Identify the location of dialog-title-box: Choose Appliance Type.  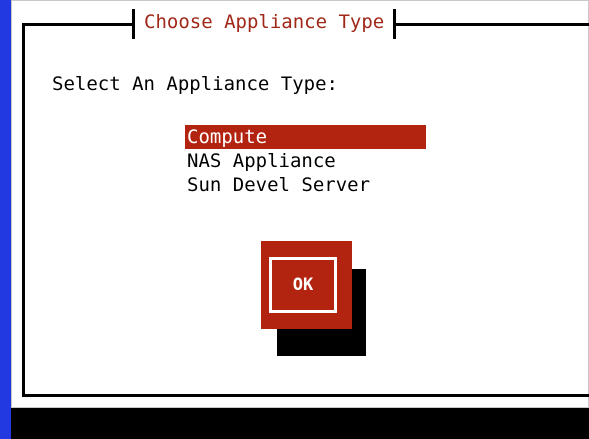
(264, 24).